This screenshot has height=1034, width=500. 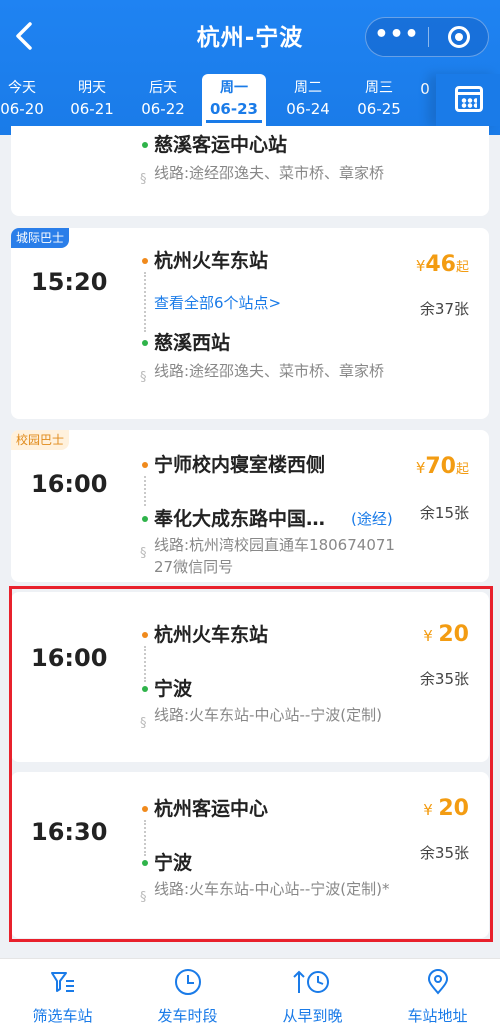 I want to click on calendar-button, so click(x=468, y=100).